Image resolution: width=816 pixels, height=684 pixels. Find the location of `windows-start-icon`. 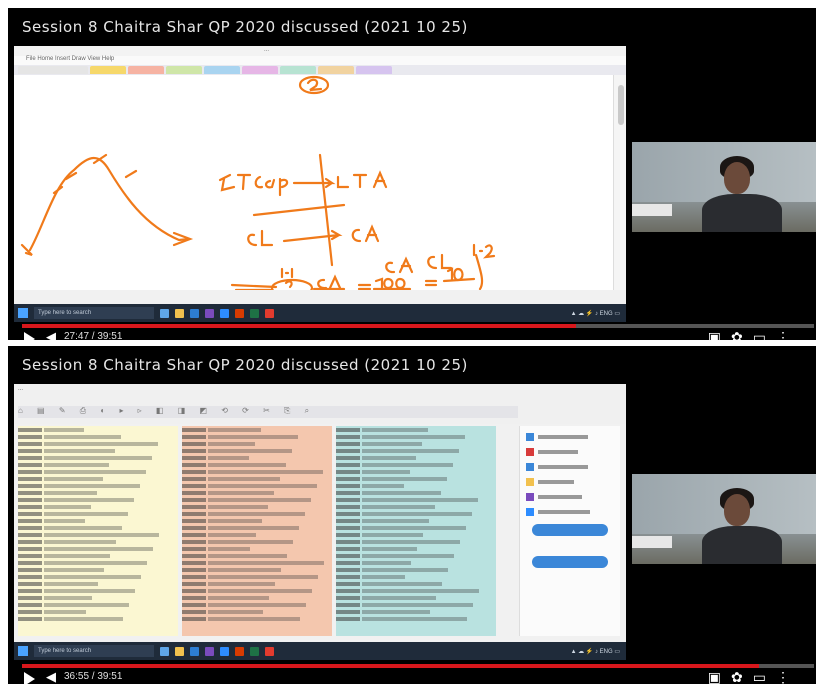

windows-start-icon is located at coordinates (23, 313).